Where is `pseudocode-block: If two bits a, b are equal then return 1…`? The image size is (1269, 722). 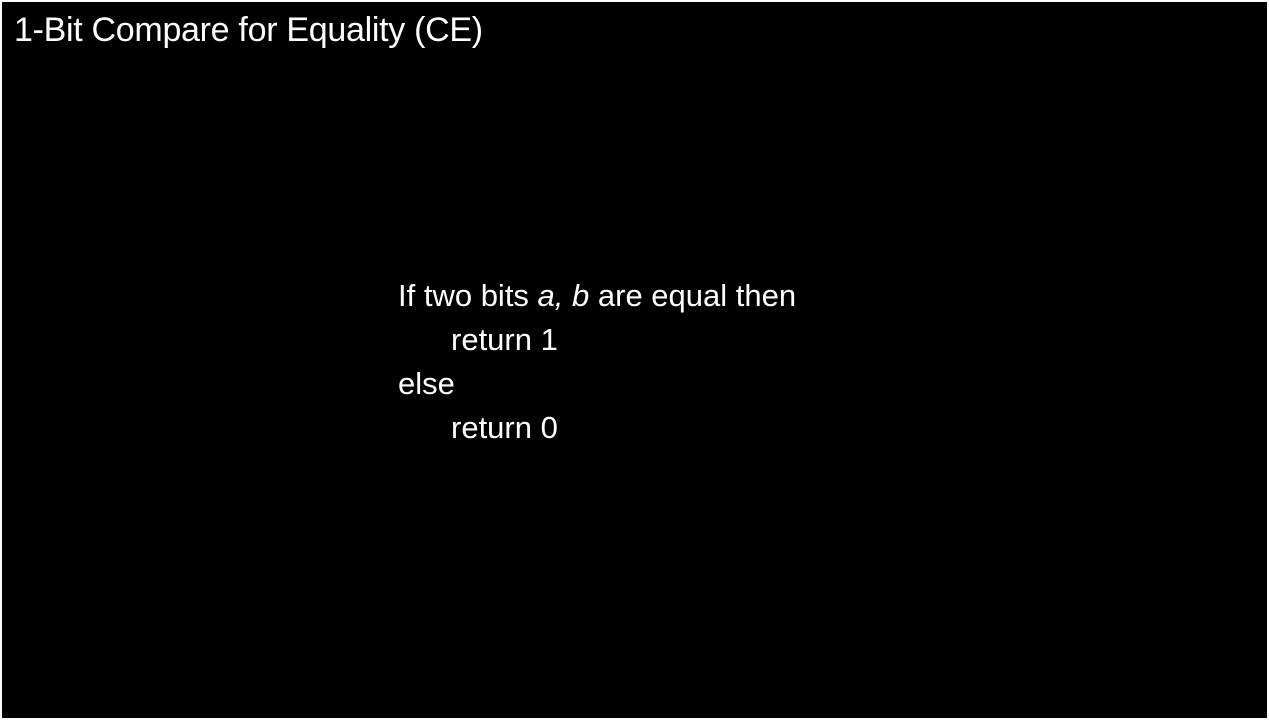
pseudocode-block: If two bits a, b are equal then return 1… is located at coordinates (597, 362).